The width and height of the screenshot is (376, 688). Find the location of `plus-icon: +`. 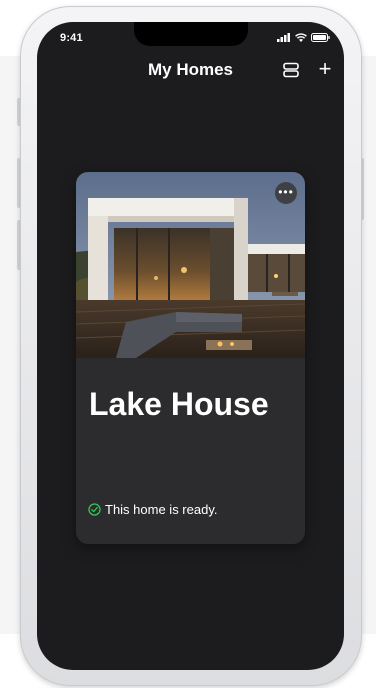

plus-icon: + is located at coordinates (325, 68).